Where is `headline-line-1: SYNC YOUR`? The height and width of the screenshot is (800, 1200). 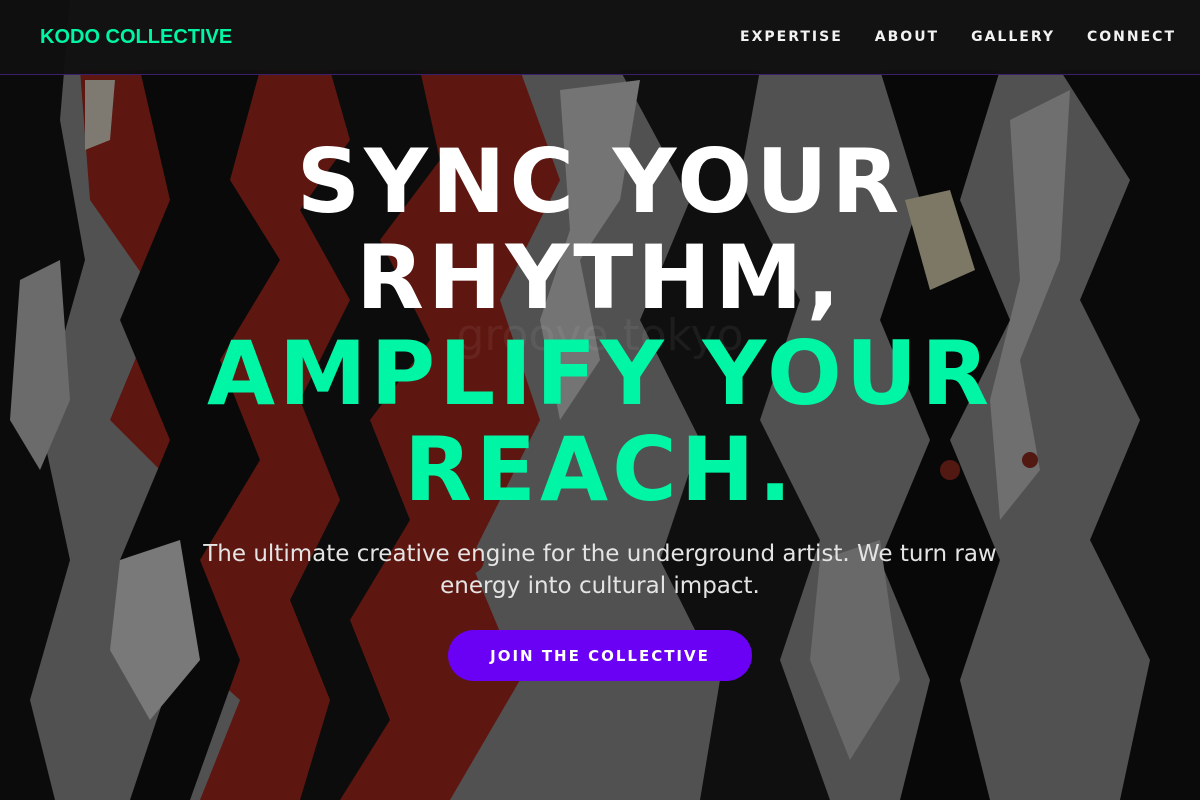
headline-line-1: SYNC YOUR is located at coordinates (600, 181).